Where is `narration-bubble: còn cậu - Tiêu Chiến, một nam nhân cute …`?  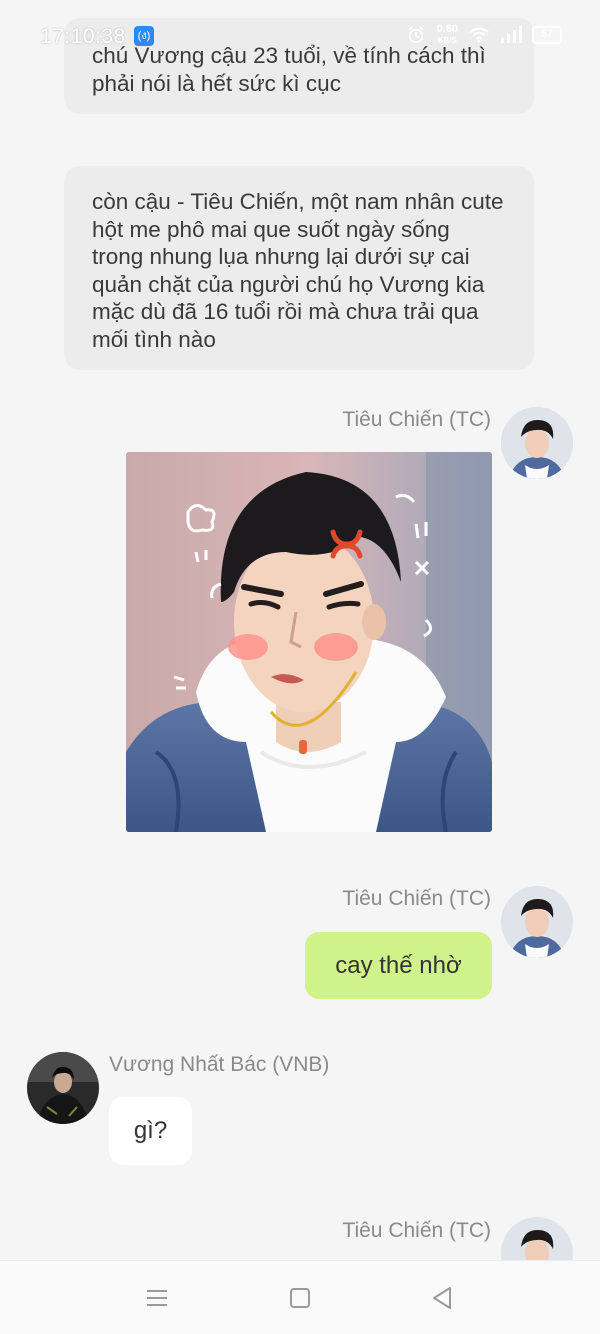 narration-bubble: còn cậu - Tiêu Chiến, một nam nhân cute … is located at coordinates (299, 268).